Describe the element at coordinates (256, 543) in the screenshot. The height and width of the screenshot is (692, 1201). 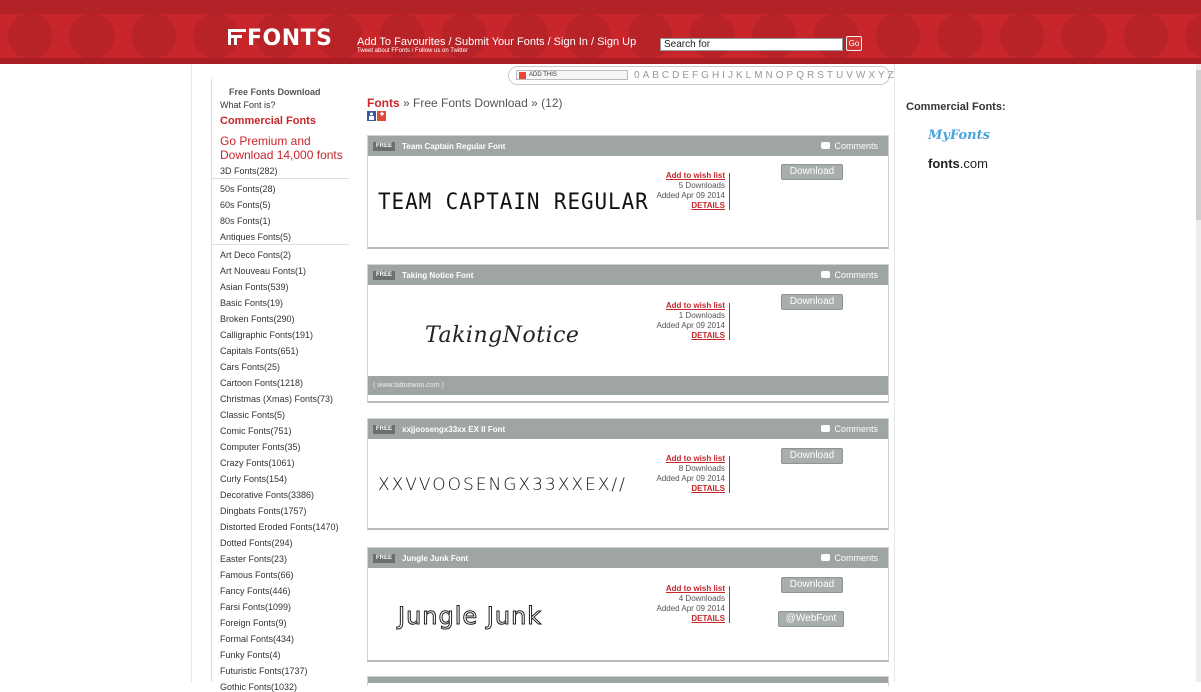
I see `category-link: Dotted Fonts(294)` at that location.